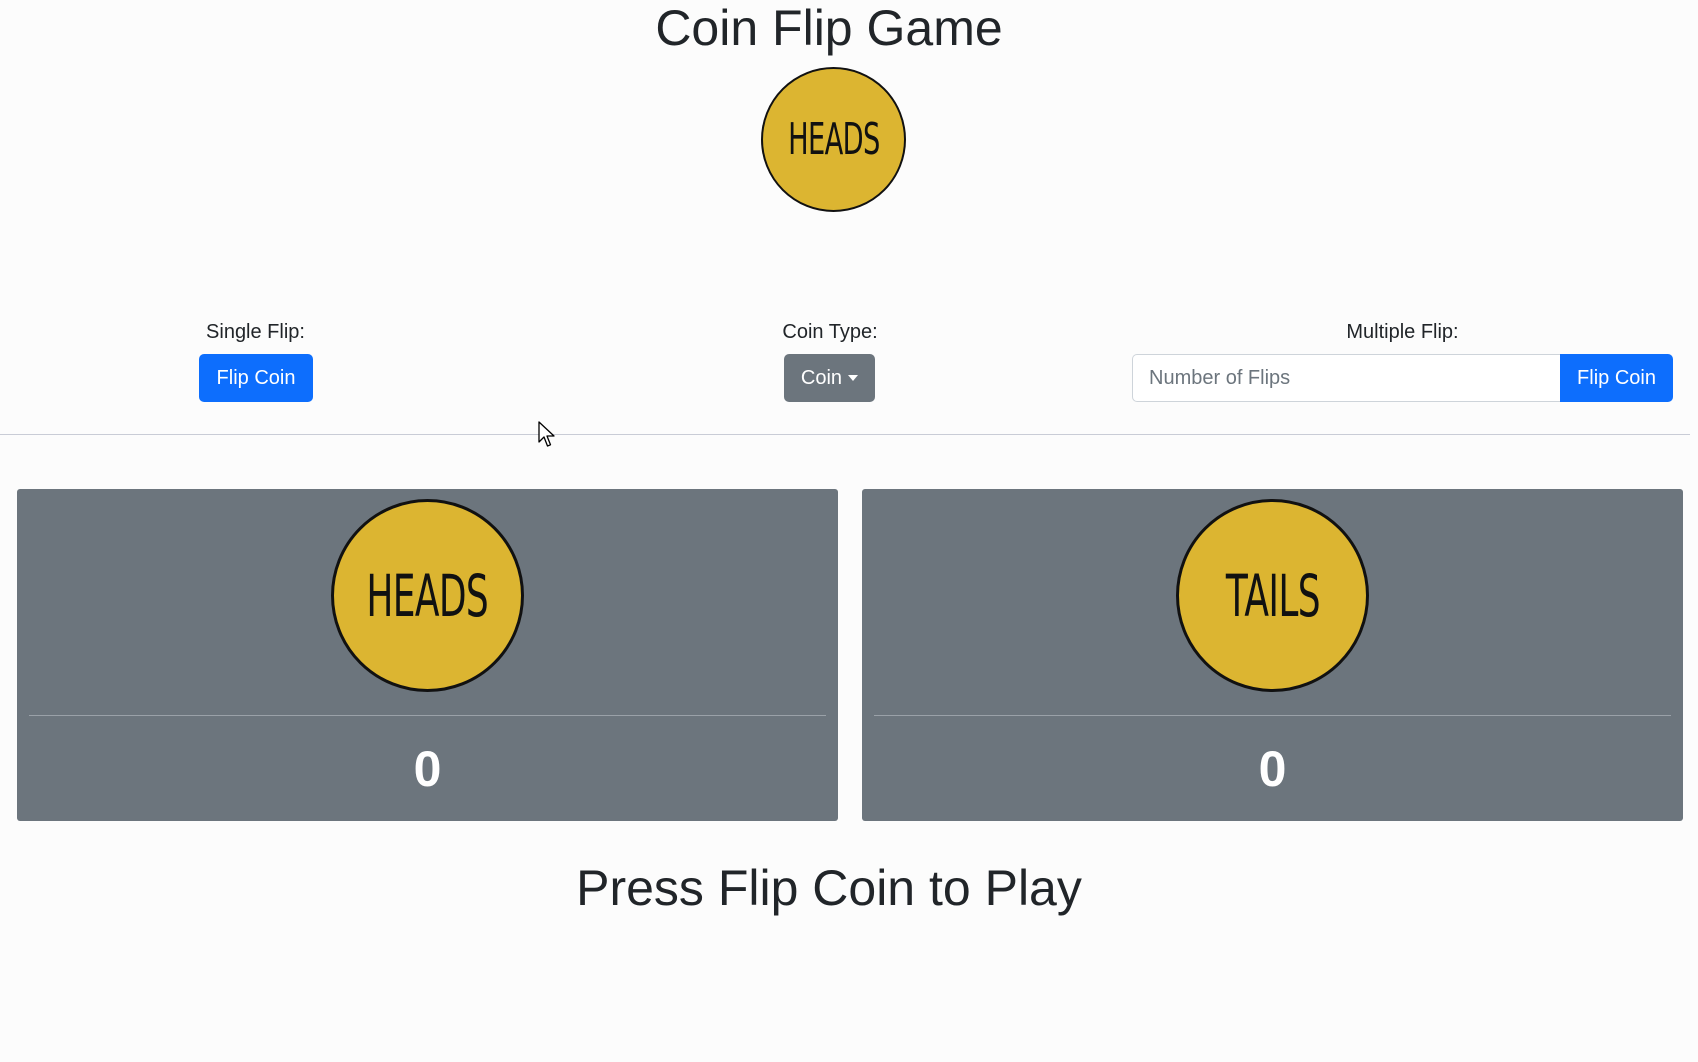 The image size is (1698, 1062). What do you see at coordinates (1402, 332) in the screenshot?
I see `multiple-flip-label: Multiple Flip:` at bounding box center [1402, 332].